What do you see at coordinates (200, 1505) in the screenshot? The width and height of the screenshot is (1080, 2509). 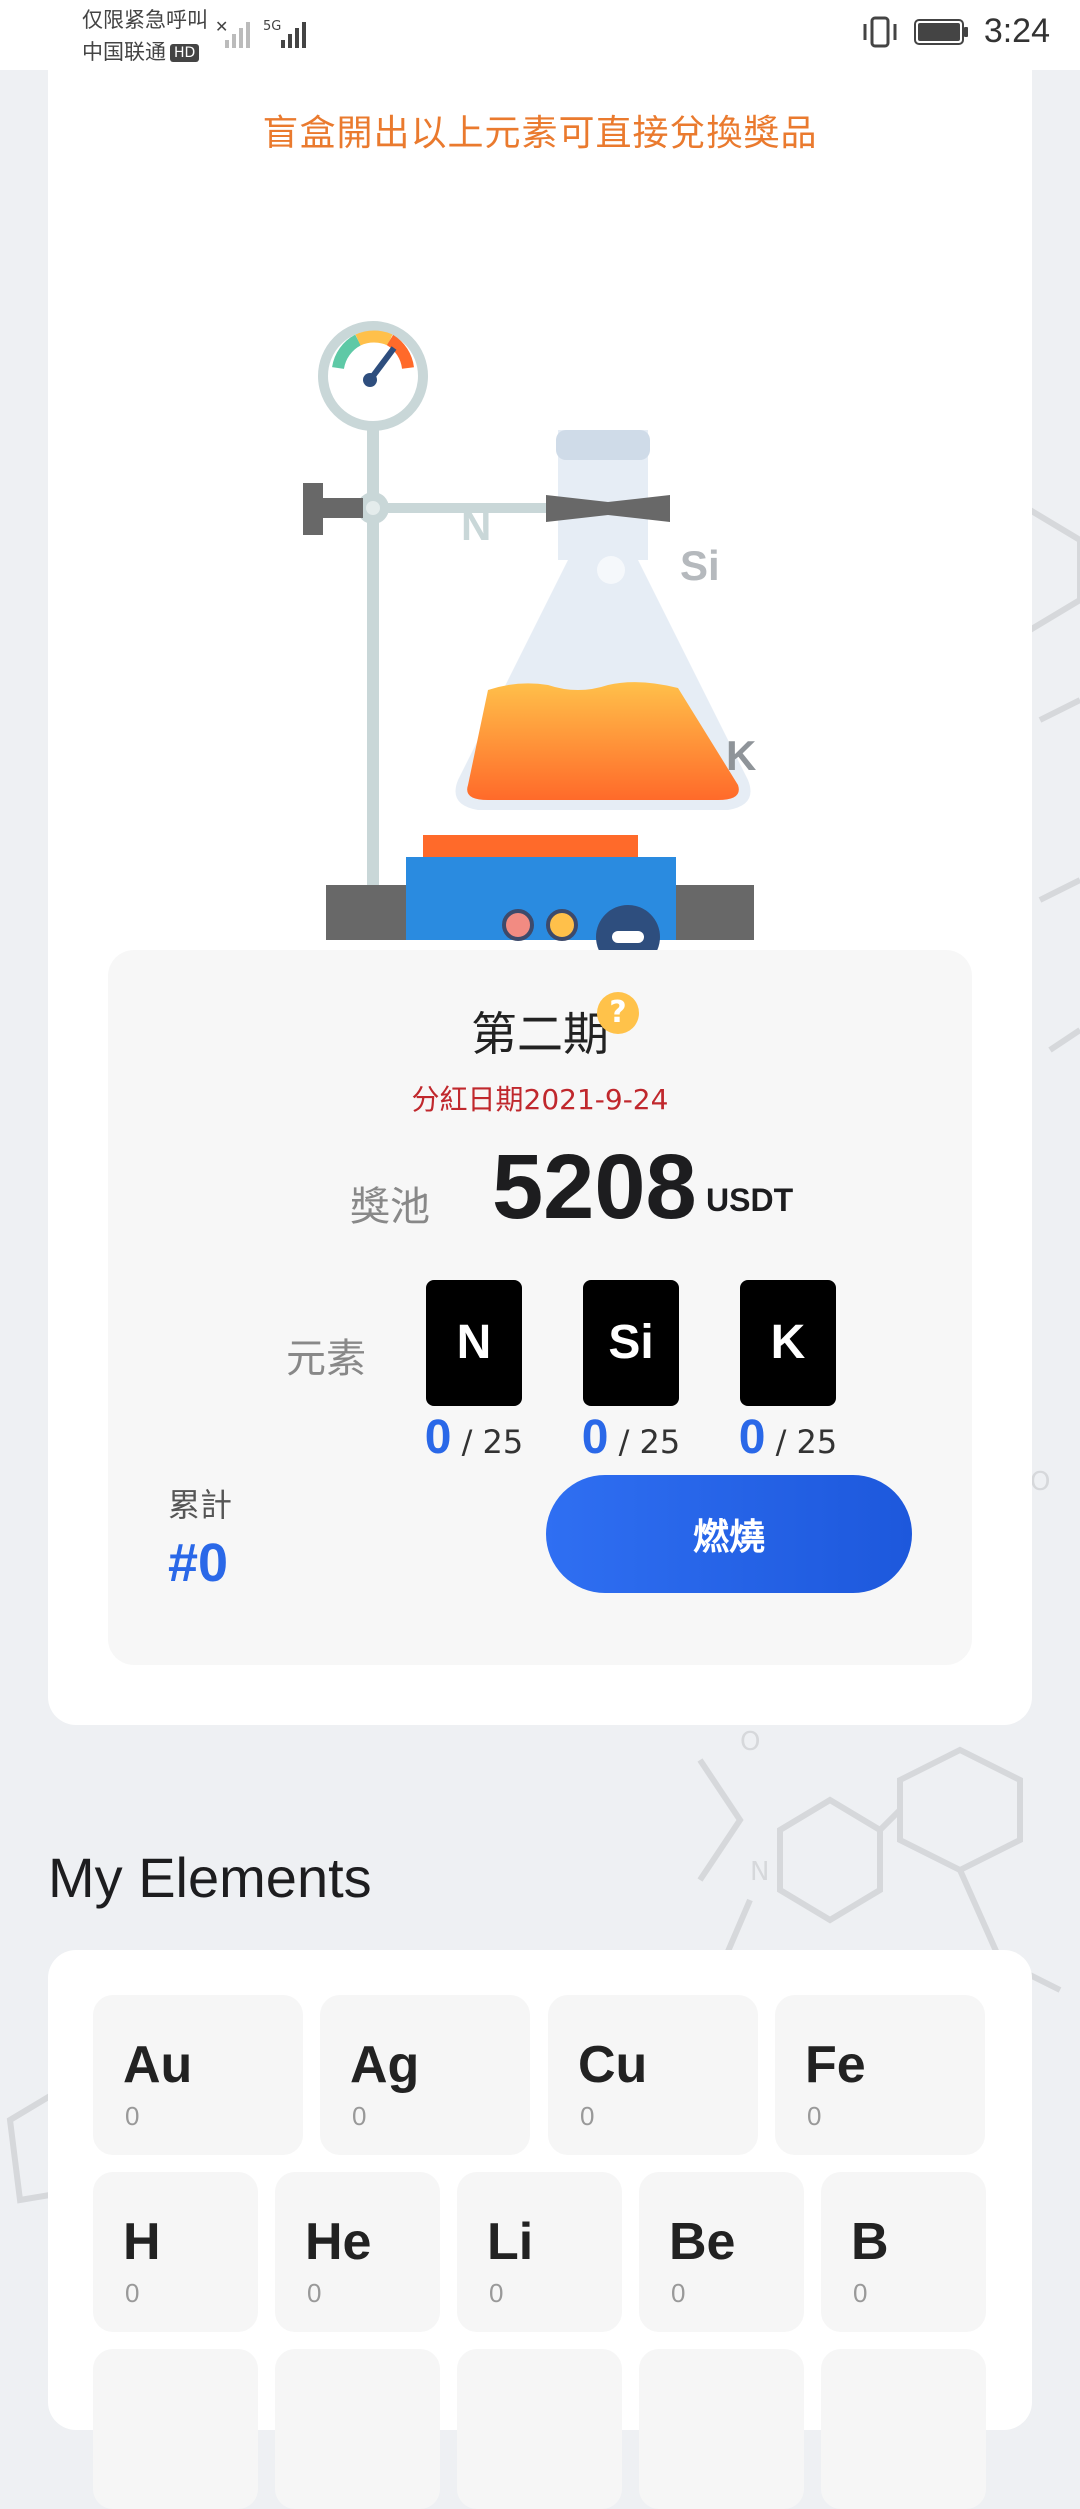 I see `cumulative-label: 累計` at bounding box center [200, 1505].